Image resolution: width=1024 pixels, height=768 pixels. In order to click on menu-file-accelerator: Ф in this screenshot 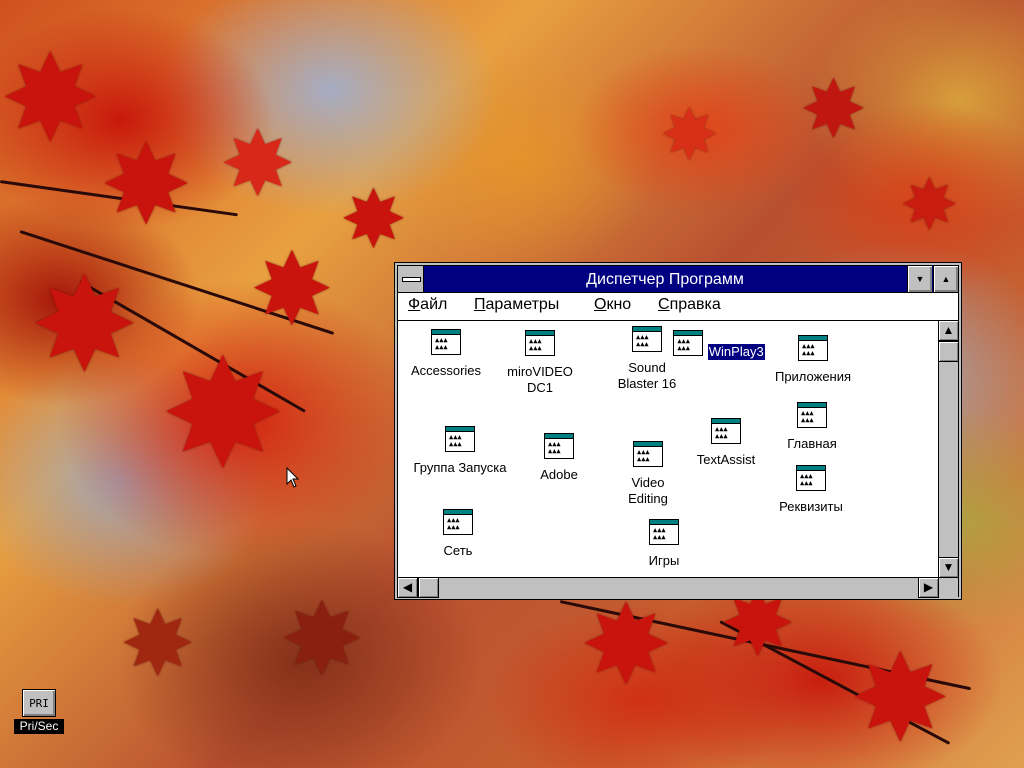, I will do `click(414, 304)`.